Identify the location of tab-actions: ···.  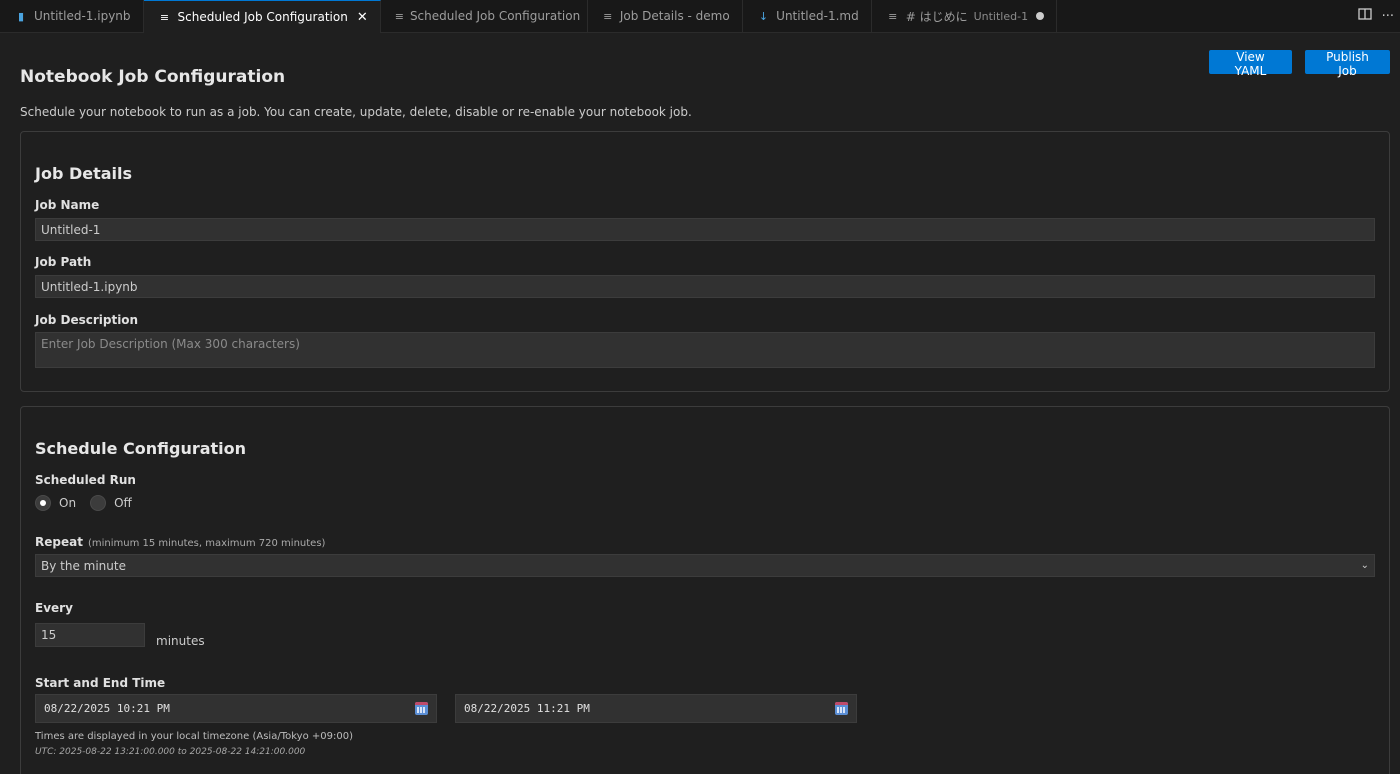
(1375, 16).